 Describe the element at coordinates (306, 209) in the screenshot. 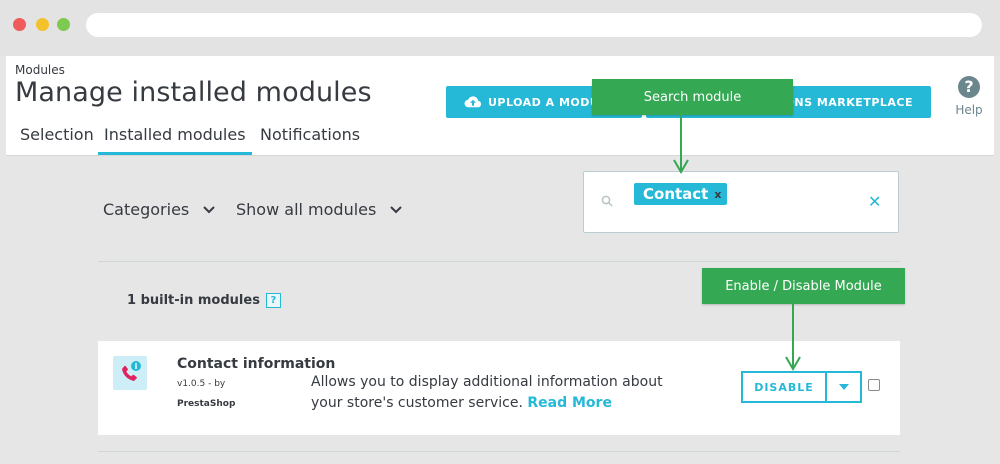

I see `show-modules-label: Show all modules` at that location.